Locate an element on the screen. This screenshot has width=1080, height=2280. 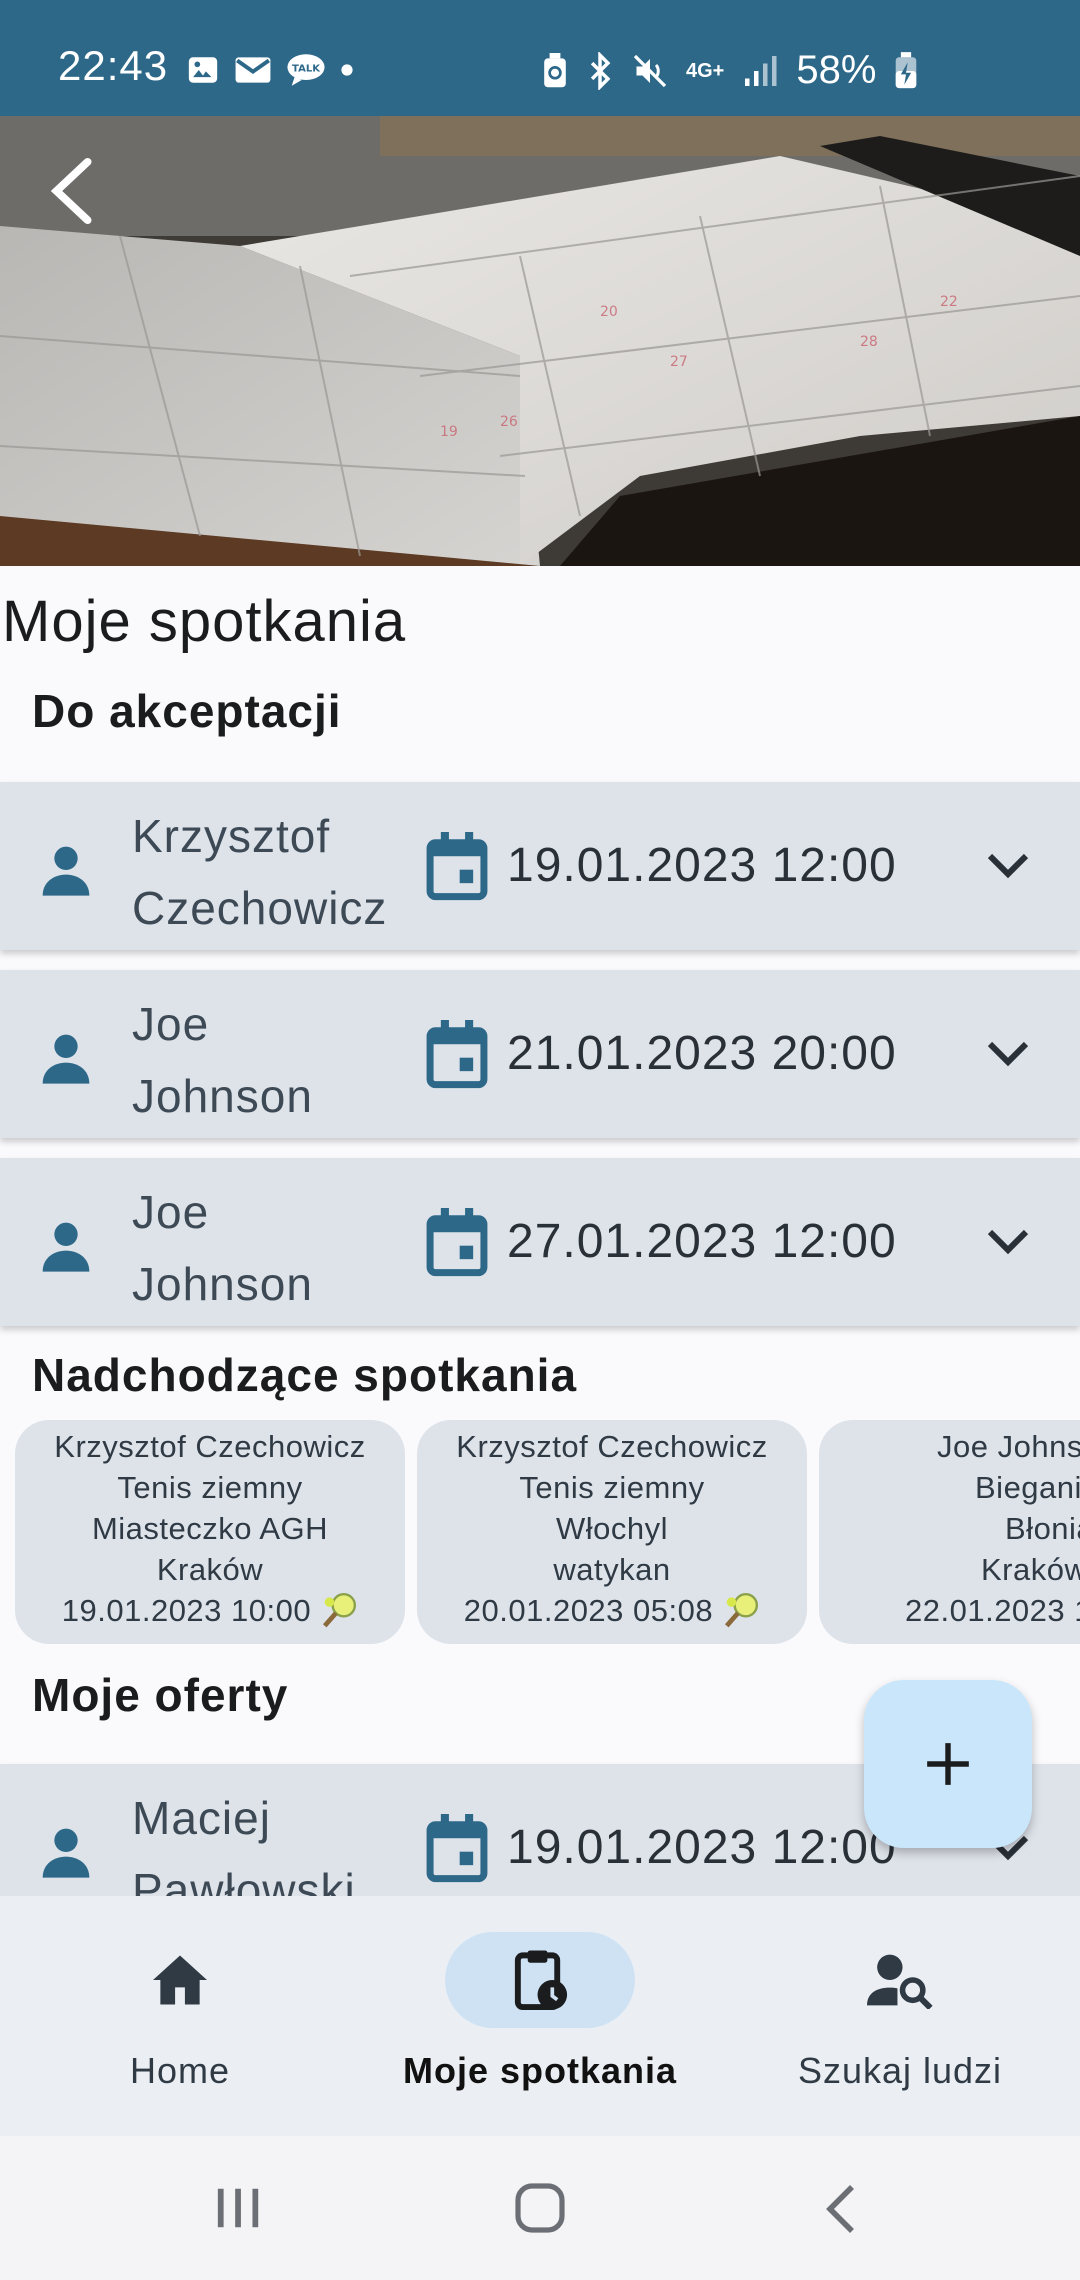
offer-person-name: Maciej Pawłowski is located at coordinates (244, 1844).